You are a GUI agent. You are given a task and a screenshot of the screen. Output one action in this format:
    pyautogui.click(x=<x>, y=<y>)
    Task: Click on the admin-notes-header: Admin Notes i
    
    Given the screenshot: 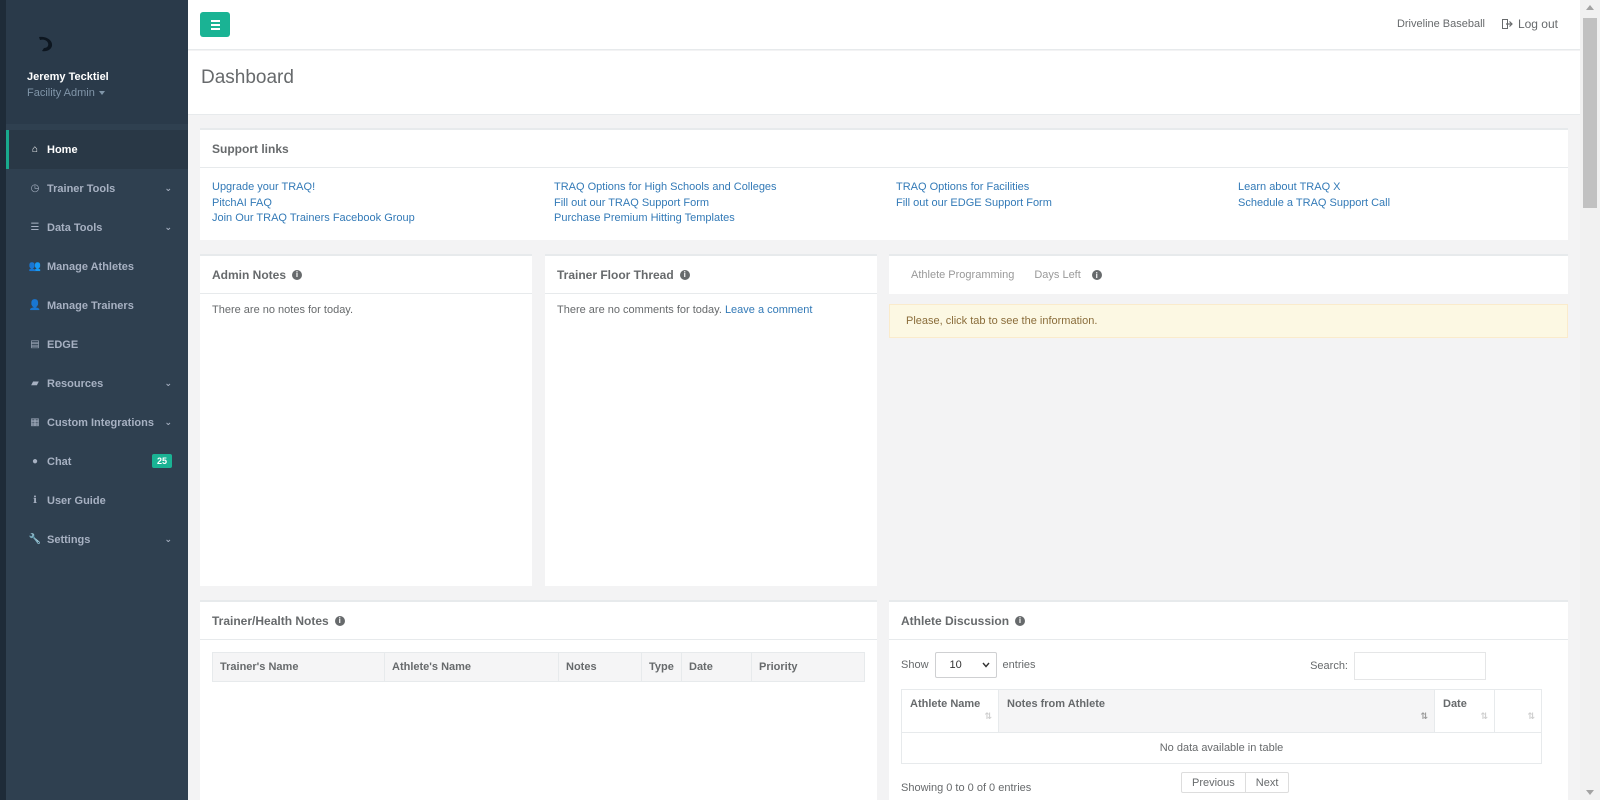 What is the action you would take?
    pyautogui.click(x=366, y=275)
    